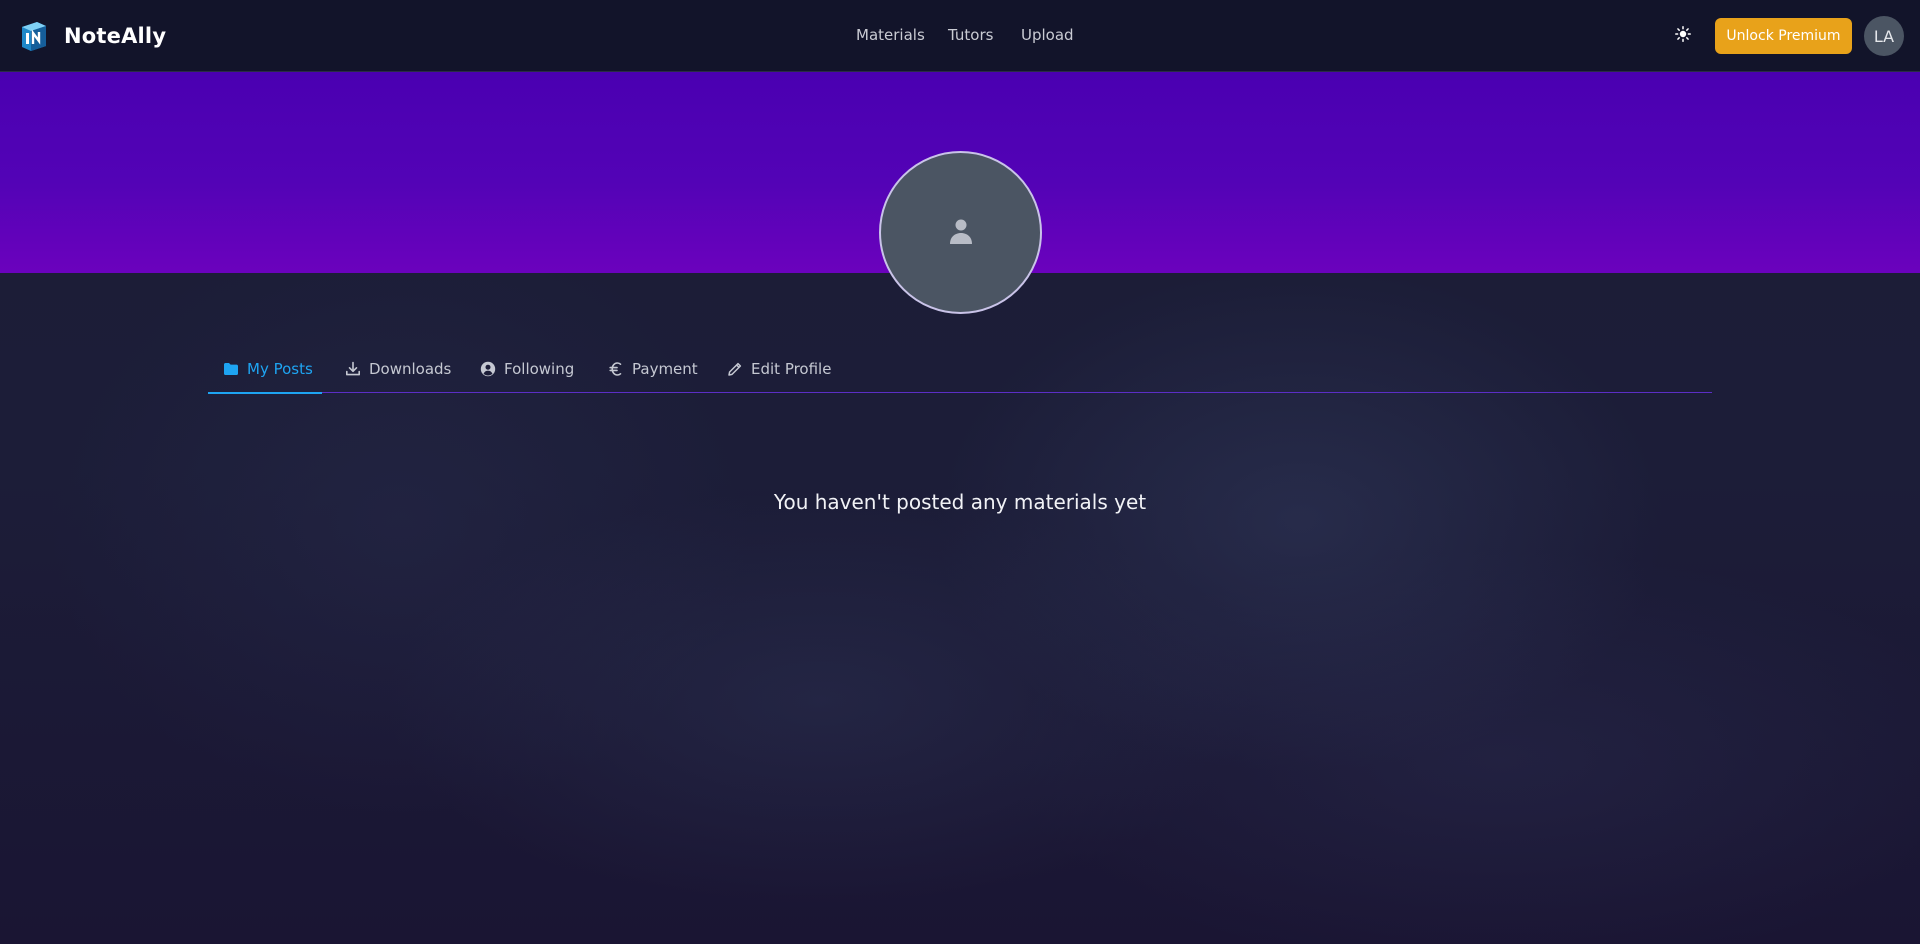 Image resolution: width=1920 pixels, height=944 pixels. I want to click on euro-icon, so click(616, 369).